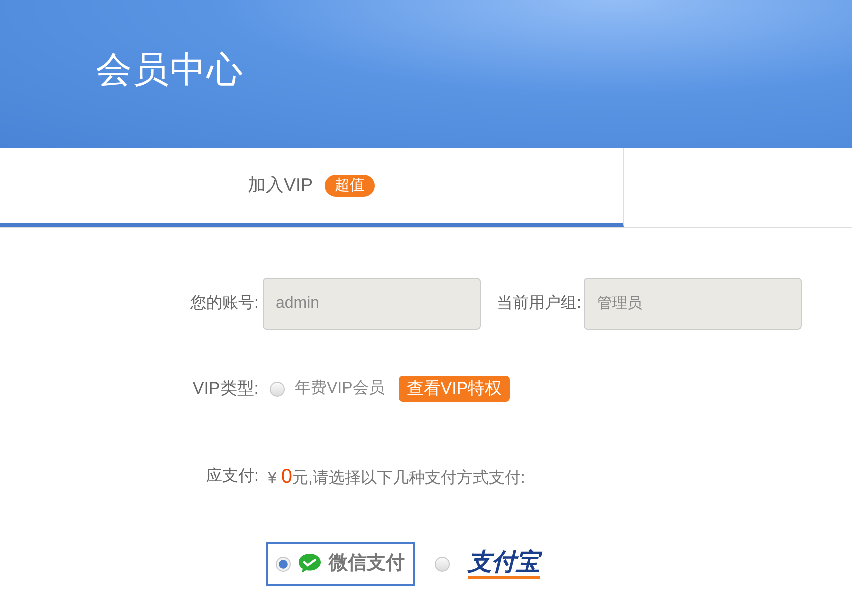  Describe the element at coordinates (350, 185) in the screenshot. I see `tab-badge: 超值` at that location.